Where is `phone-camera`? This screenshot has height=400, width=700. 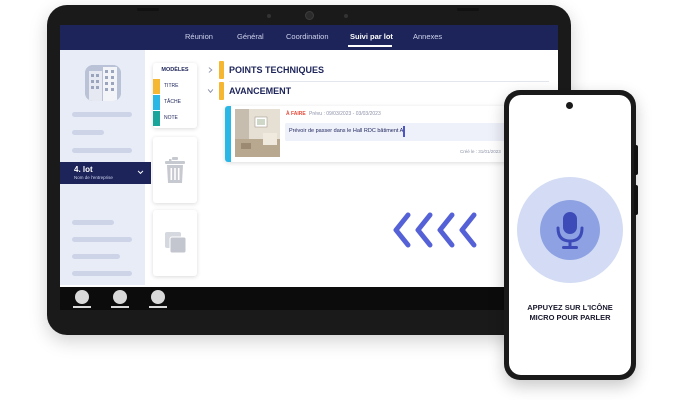 phone-camera is located at coordinates (569, 105).